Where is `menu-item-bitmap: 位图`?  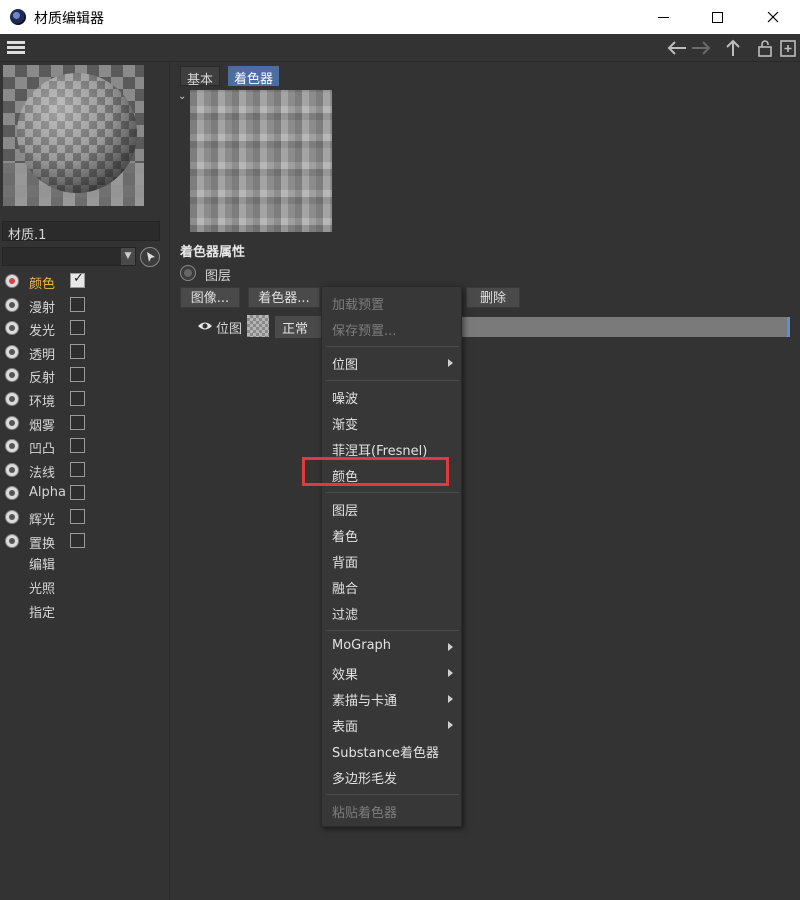 menu-item-bitmap: 位图 is located at coordinates (345, 363).